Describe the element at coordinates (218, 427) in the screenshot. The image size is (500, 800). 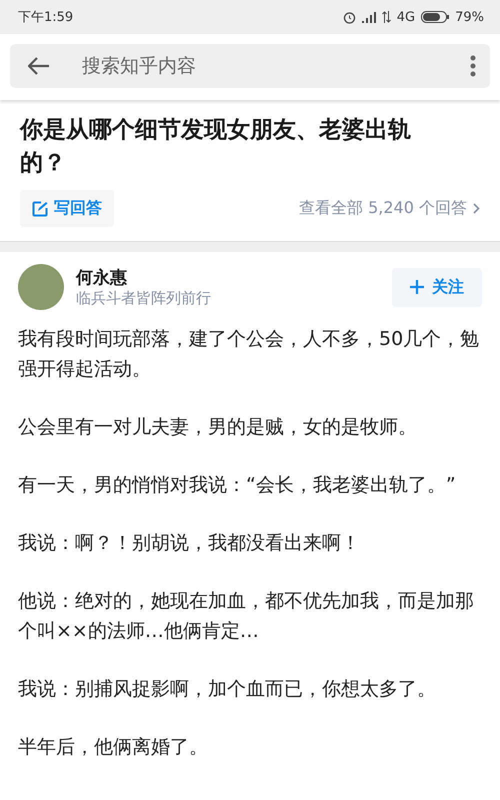
I see `answer-paragraph: 公会里有一对儿夫妻，男的是贼，女的是牧师。` at that location.